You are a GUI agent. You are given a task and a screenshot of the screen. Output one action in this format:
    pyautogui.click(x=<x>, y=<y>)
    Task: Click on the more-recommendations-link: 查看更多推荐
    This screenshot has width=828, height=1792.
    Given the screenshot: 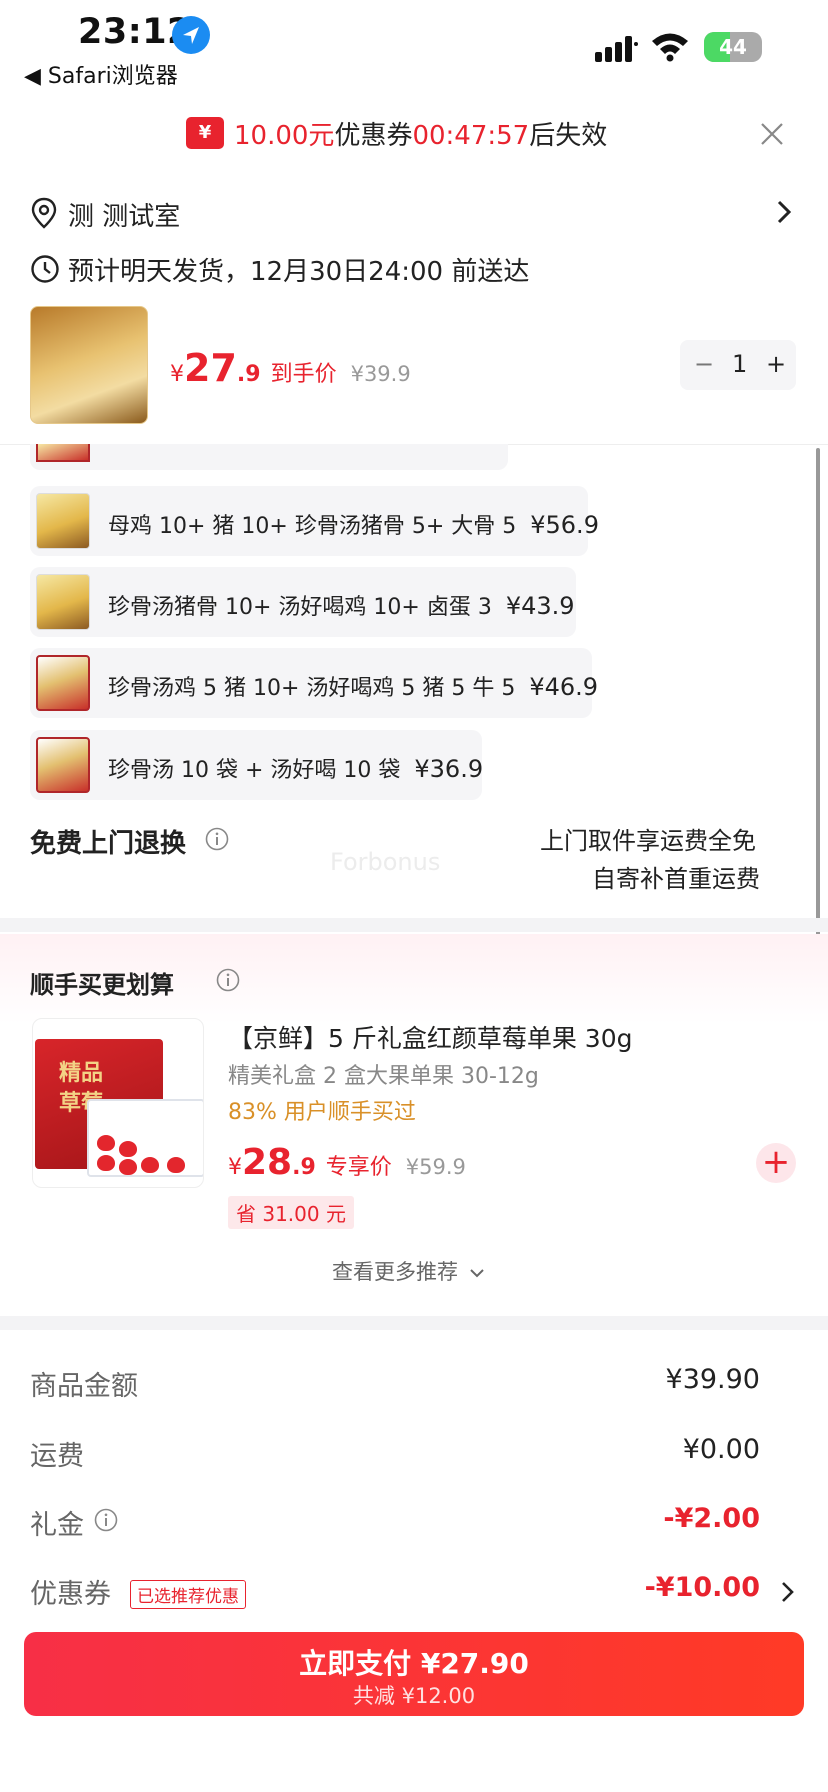 What is the action you would take?
    pyautogui.click(x=408, y=1271)
    